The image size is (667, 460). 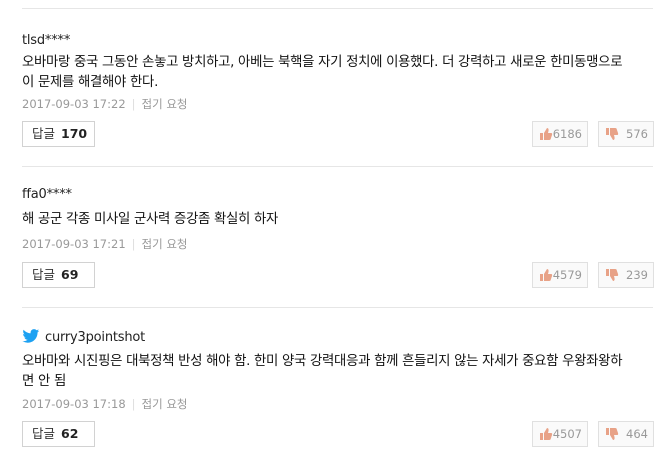 I want to click on comment-date: 2017-09-03 17:22, so click(x=74, y=104).